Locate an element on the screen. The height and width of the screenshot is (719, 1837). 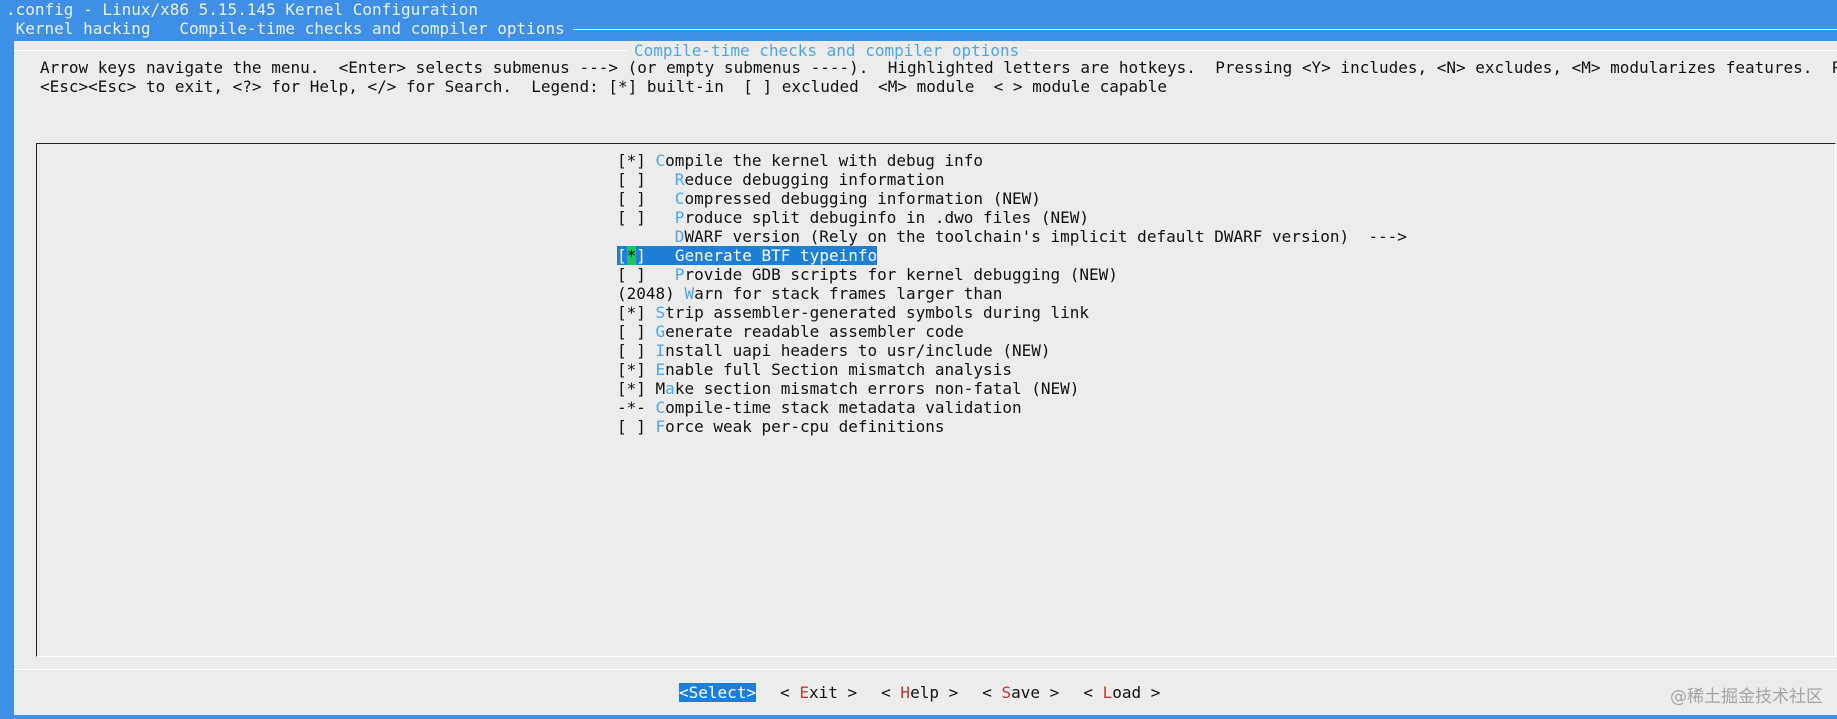
menu-item-hotkey: E is located at coordinates (660, 369).